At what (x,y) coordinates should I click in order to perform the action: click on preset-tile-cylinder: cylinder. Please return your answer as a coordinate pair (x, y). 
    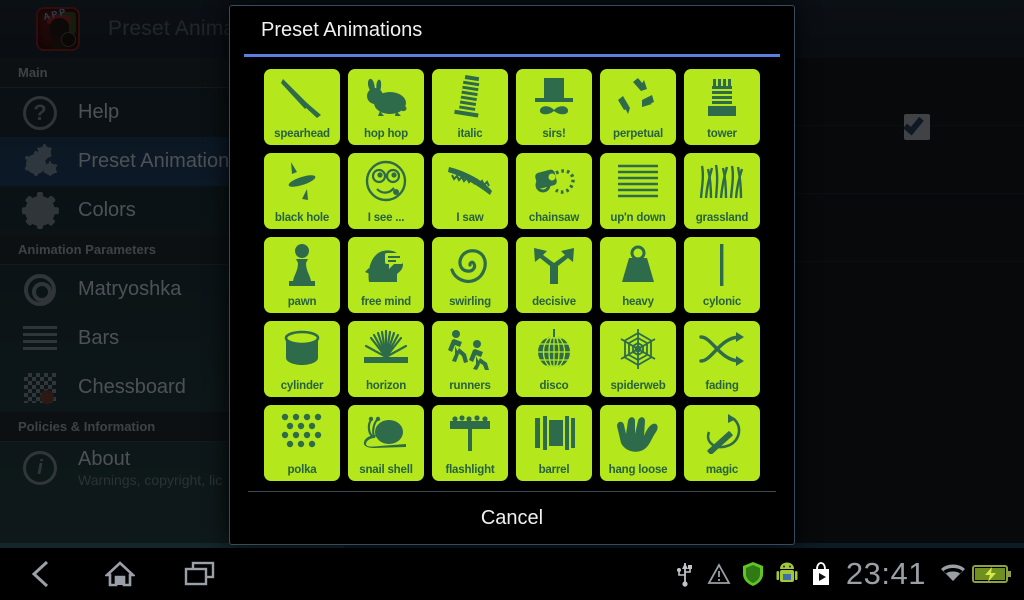
    Looking at the image, I should click on (302, 359).